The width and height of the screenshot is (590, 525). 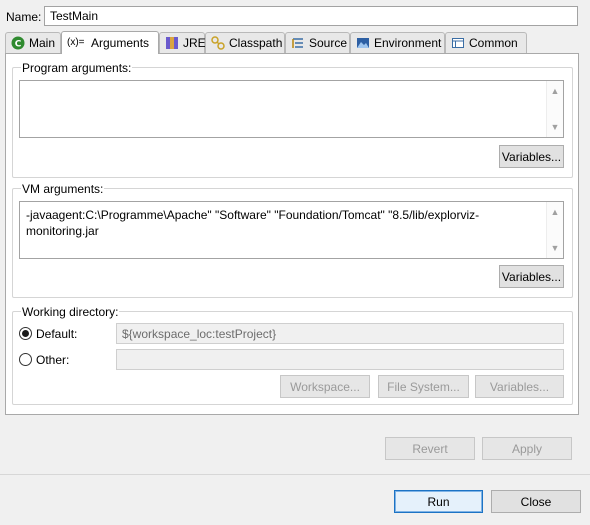 I want to click on footer-divider, so click(x=295, y=474).